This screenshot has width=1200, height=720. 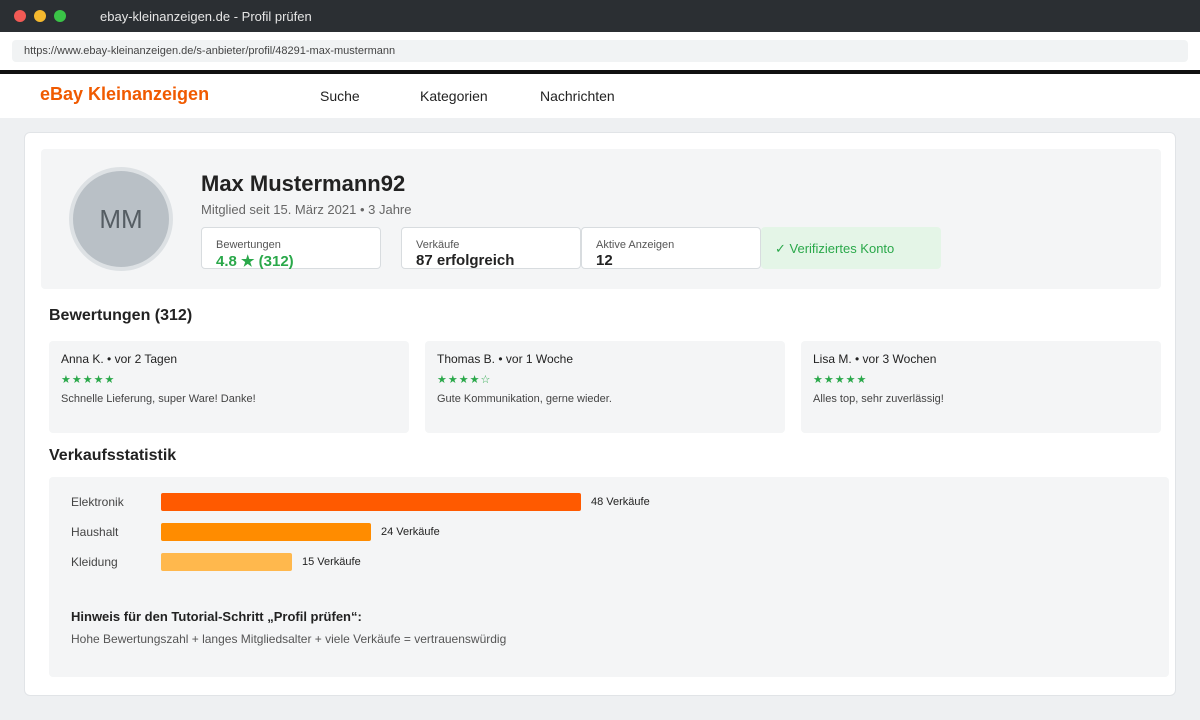 I want to click on window-title: ebay-kleinanzeigen.de - Profil prüfen, so click(x=206, y=16).